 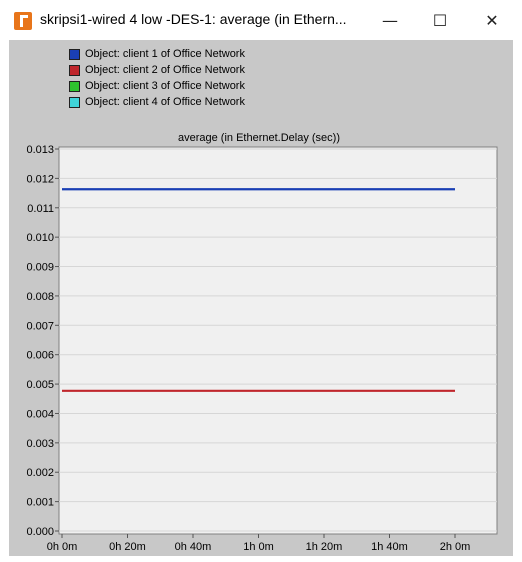 I want to click on minimize-button: —, so click(x=390, y=20).